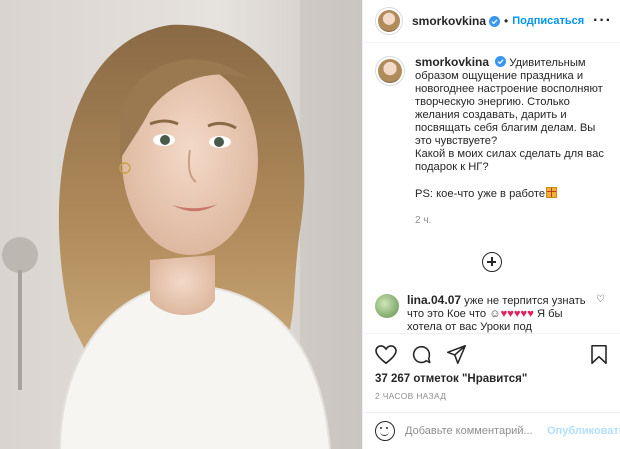 This screenshot has height=449, width=620. What do you see at coordinates (480, 194) in the screenshot?
I see `caption-ps-text: PS: кое-что уже в работе` at bounding box center [480, 194].